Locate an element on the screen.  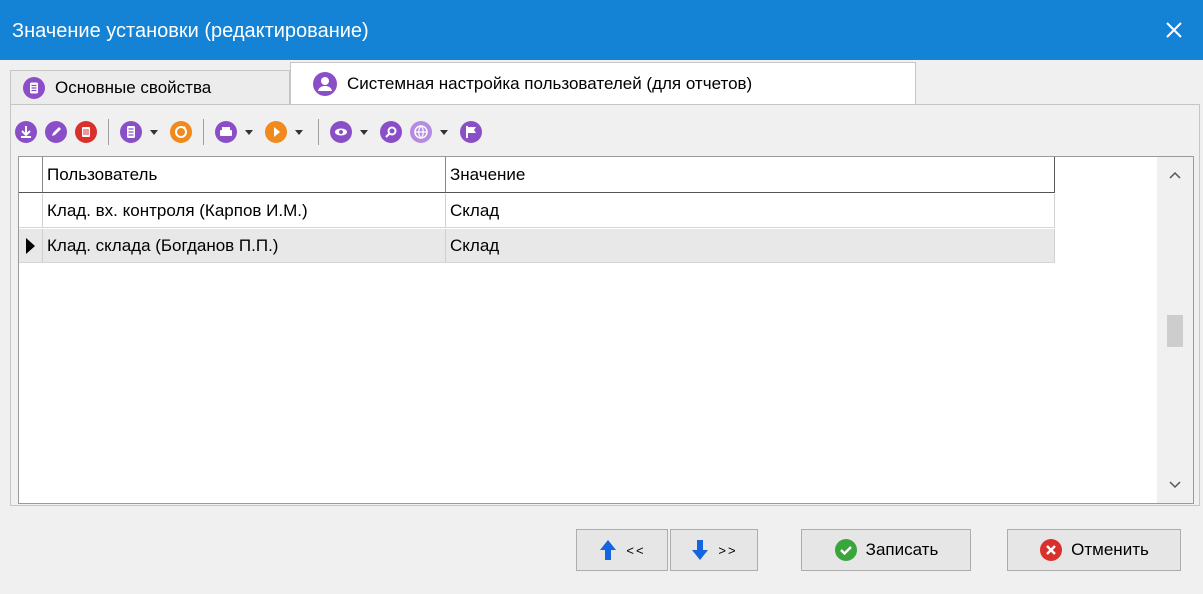
previous-label: << is located at coordinates (636, 550).